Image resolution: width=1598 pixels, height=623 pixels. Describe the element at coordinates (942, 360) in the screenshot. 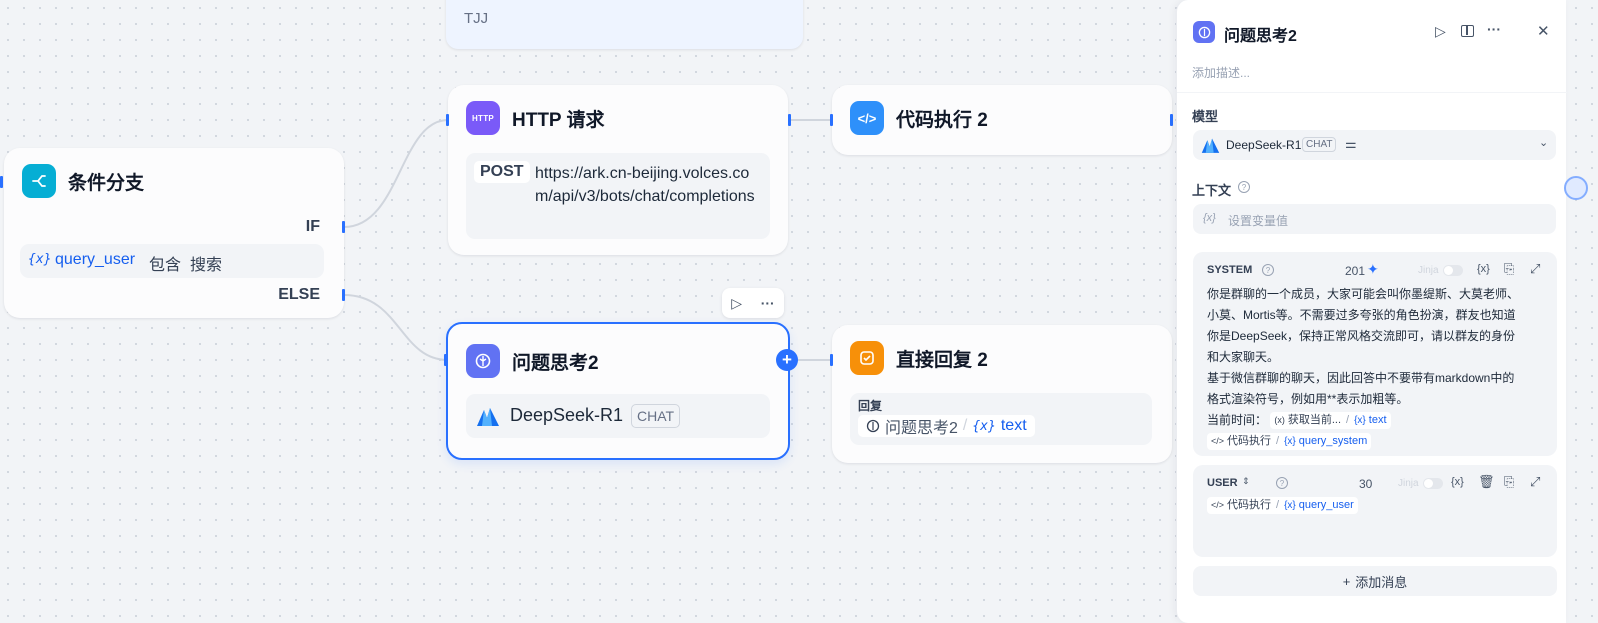

I see `reply-node-title: 直接回复 2` at that location.